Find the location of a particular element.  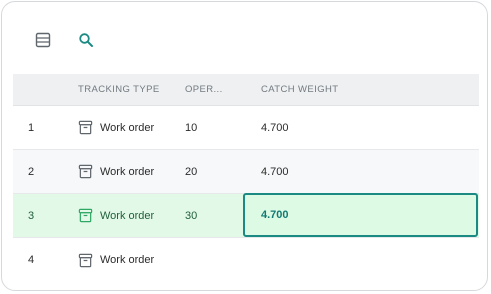

table-row: 2 Work order 20 4.700 is located at coordinates (246, 172).